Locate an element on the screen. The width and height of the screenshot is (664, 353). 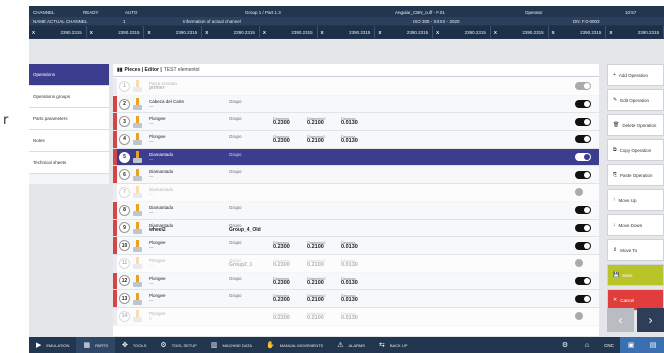
operation-row: 9 Diamantado wheel2 Grupo Group_4_Old is located at coordinates (356, 228).